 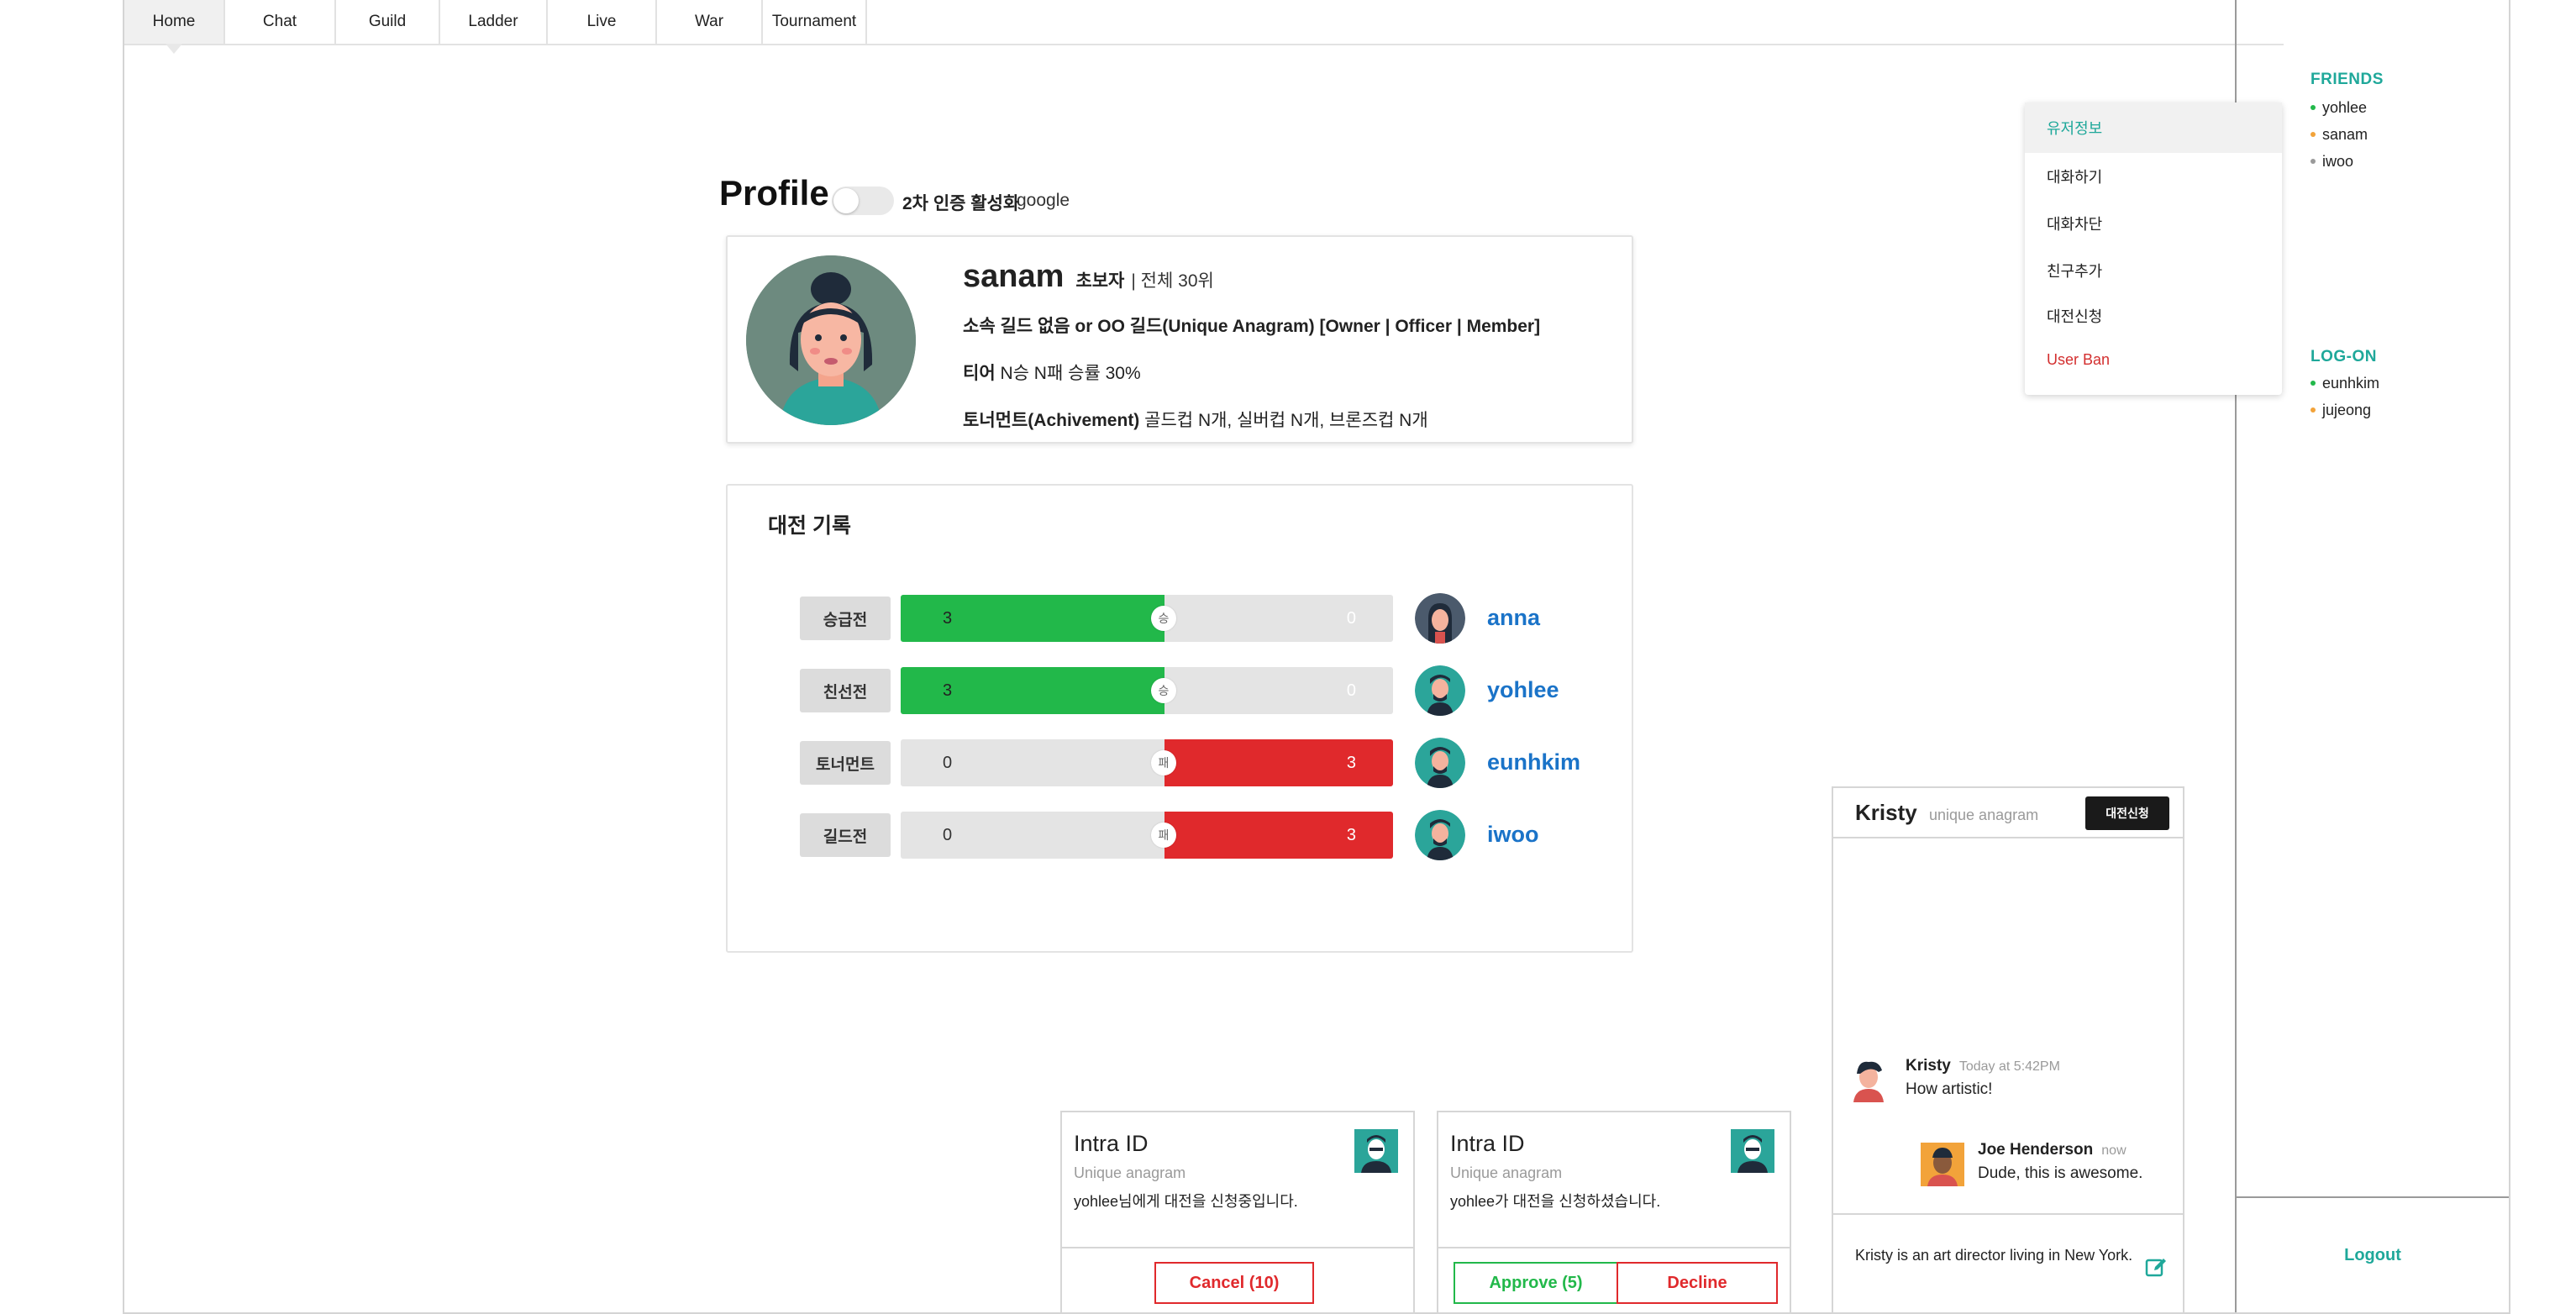 What do you see at coordinates (602, 22) in the screenshot?
I see `tab-live: Live` at bounding box center [602, 22].